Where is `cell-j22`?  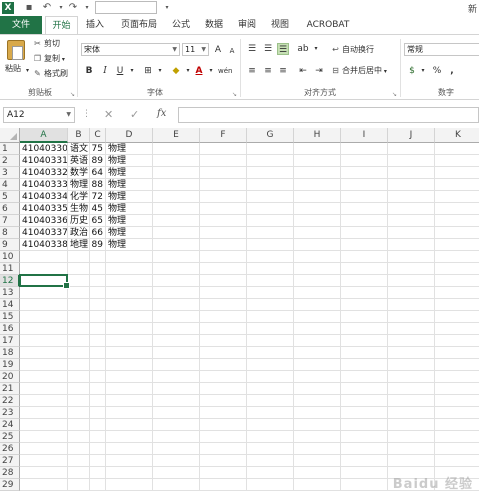
cell-j22 is located at coordinates (411, 401).